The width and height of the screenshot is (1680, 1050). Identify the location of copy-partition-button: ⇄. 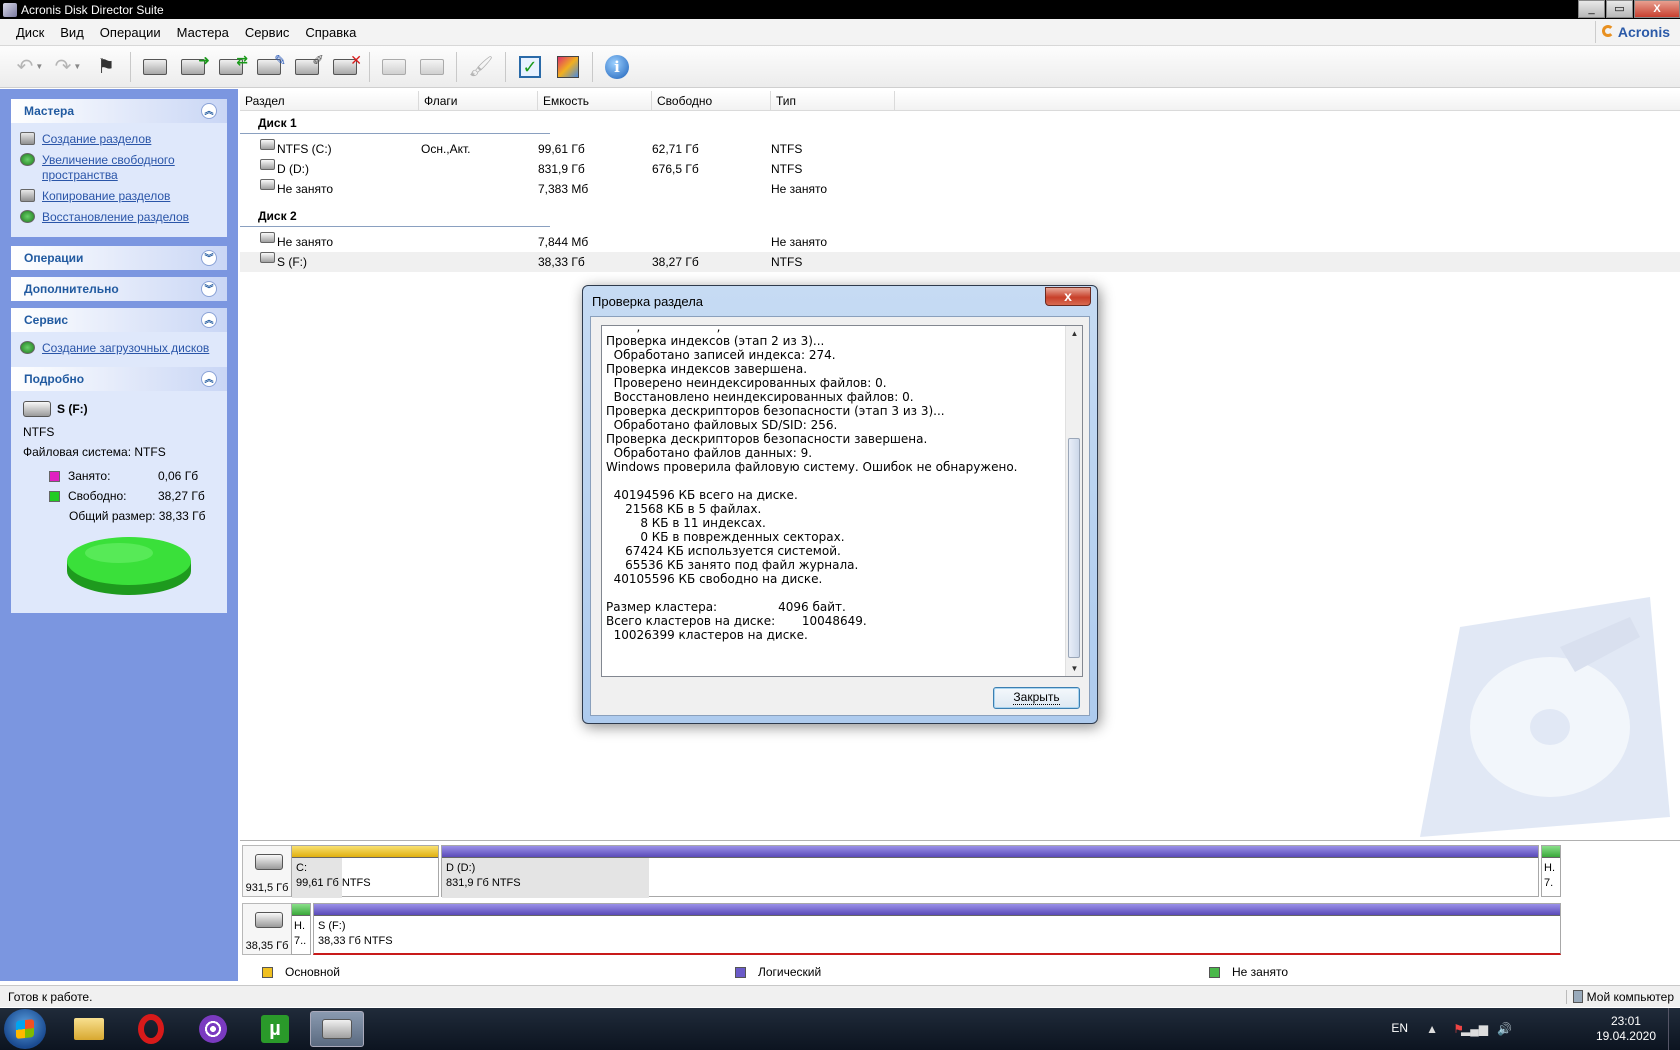
(231, 67).